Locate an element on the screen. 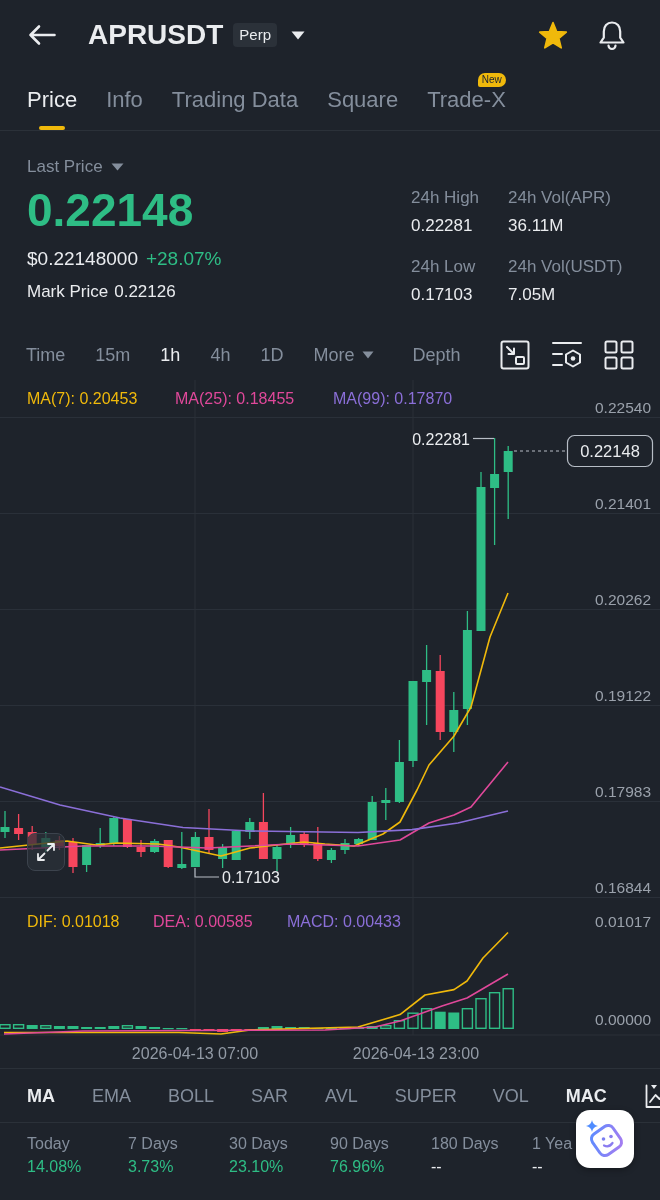 This screenshot has height=1200, width=660. ma-legend: MA(99): 0.17870 is located at coordinates (393, 398).